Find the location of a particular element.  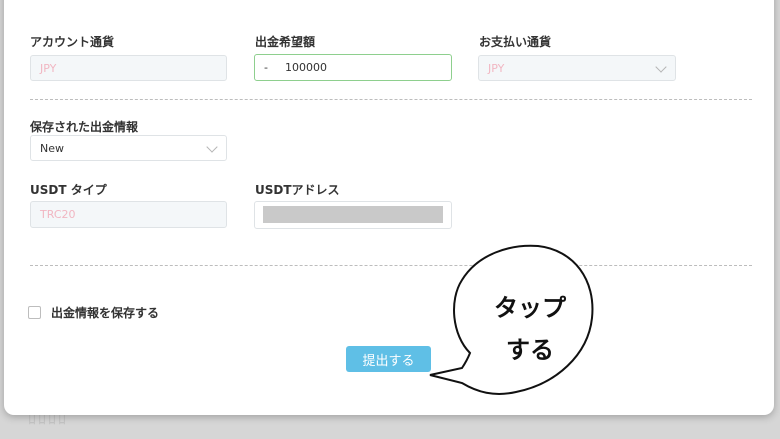

callout-line-2: する is located at coordinates (530, 350).